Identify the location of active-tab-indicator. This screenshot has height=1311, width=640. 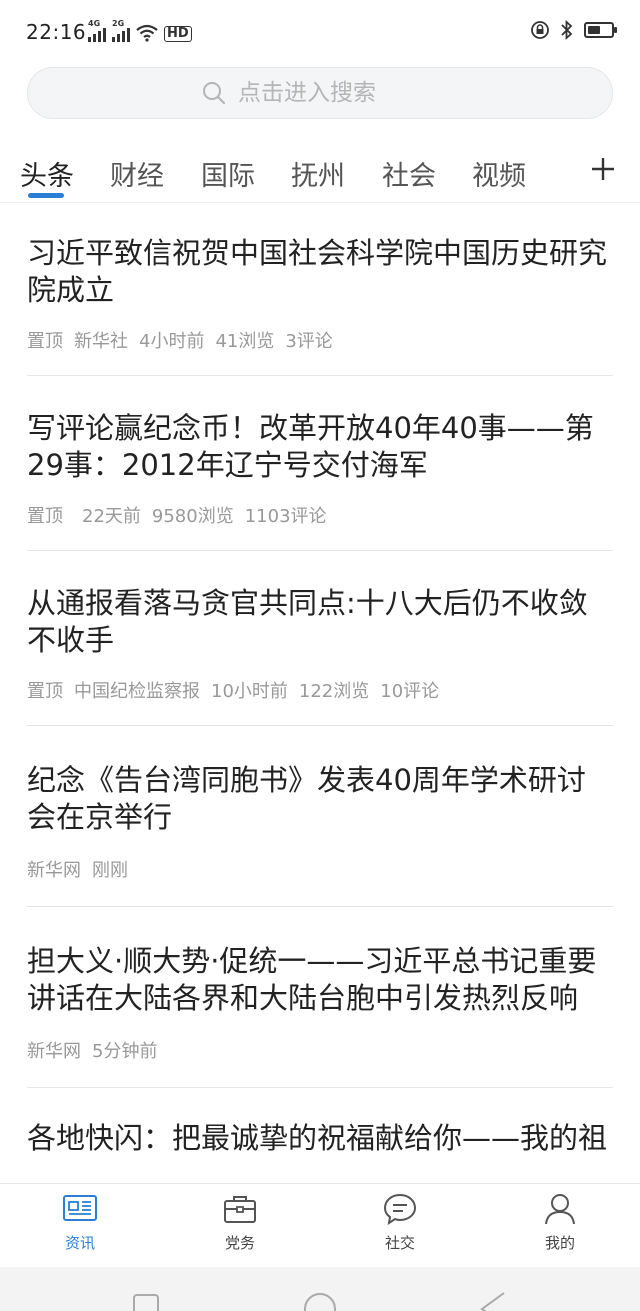
(46, 195).